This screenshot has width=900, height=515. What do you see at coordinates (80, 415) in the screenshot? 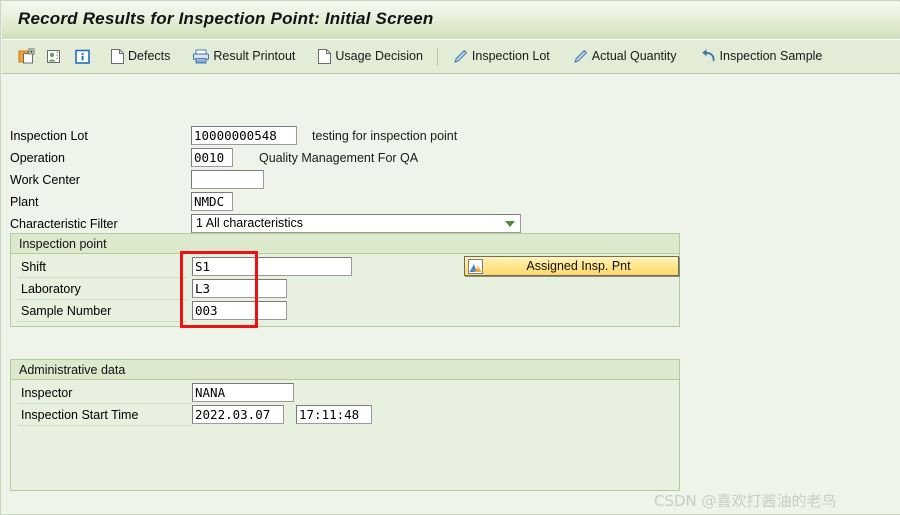
I see `label-inspection-start-time: Inspection Start Time` at bounding box center [80, 415].